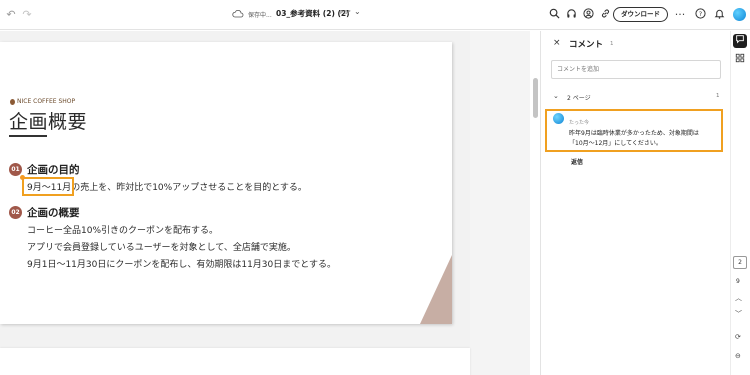  What do you see at coordinates (238, 14) in the screenshot?
I see `cloud-icon` at bounding box center [238, 14].